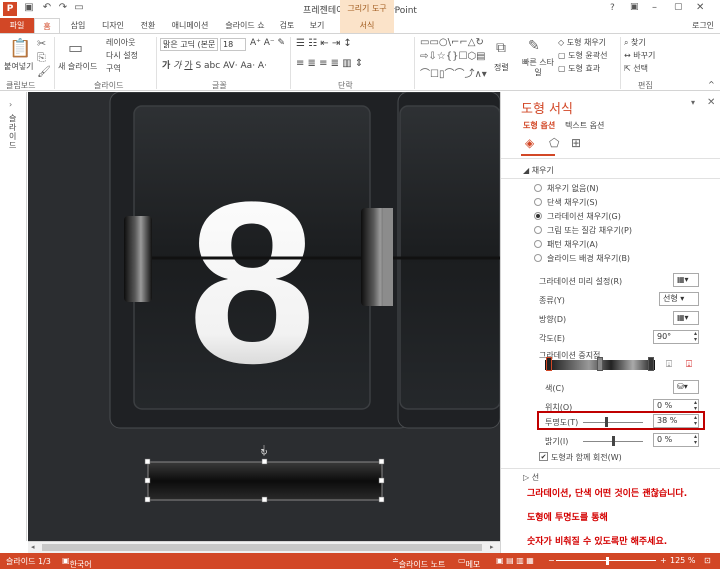 Image resolution: width=720 pixels, height=570 pixels. What do you see at coordinates (418, 562) in the screenshot?
I see `notes-button: ≐ 슬라이드 노트` at bounding box center [418, 562].